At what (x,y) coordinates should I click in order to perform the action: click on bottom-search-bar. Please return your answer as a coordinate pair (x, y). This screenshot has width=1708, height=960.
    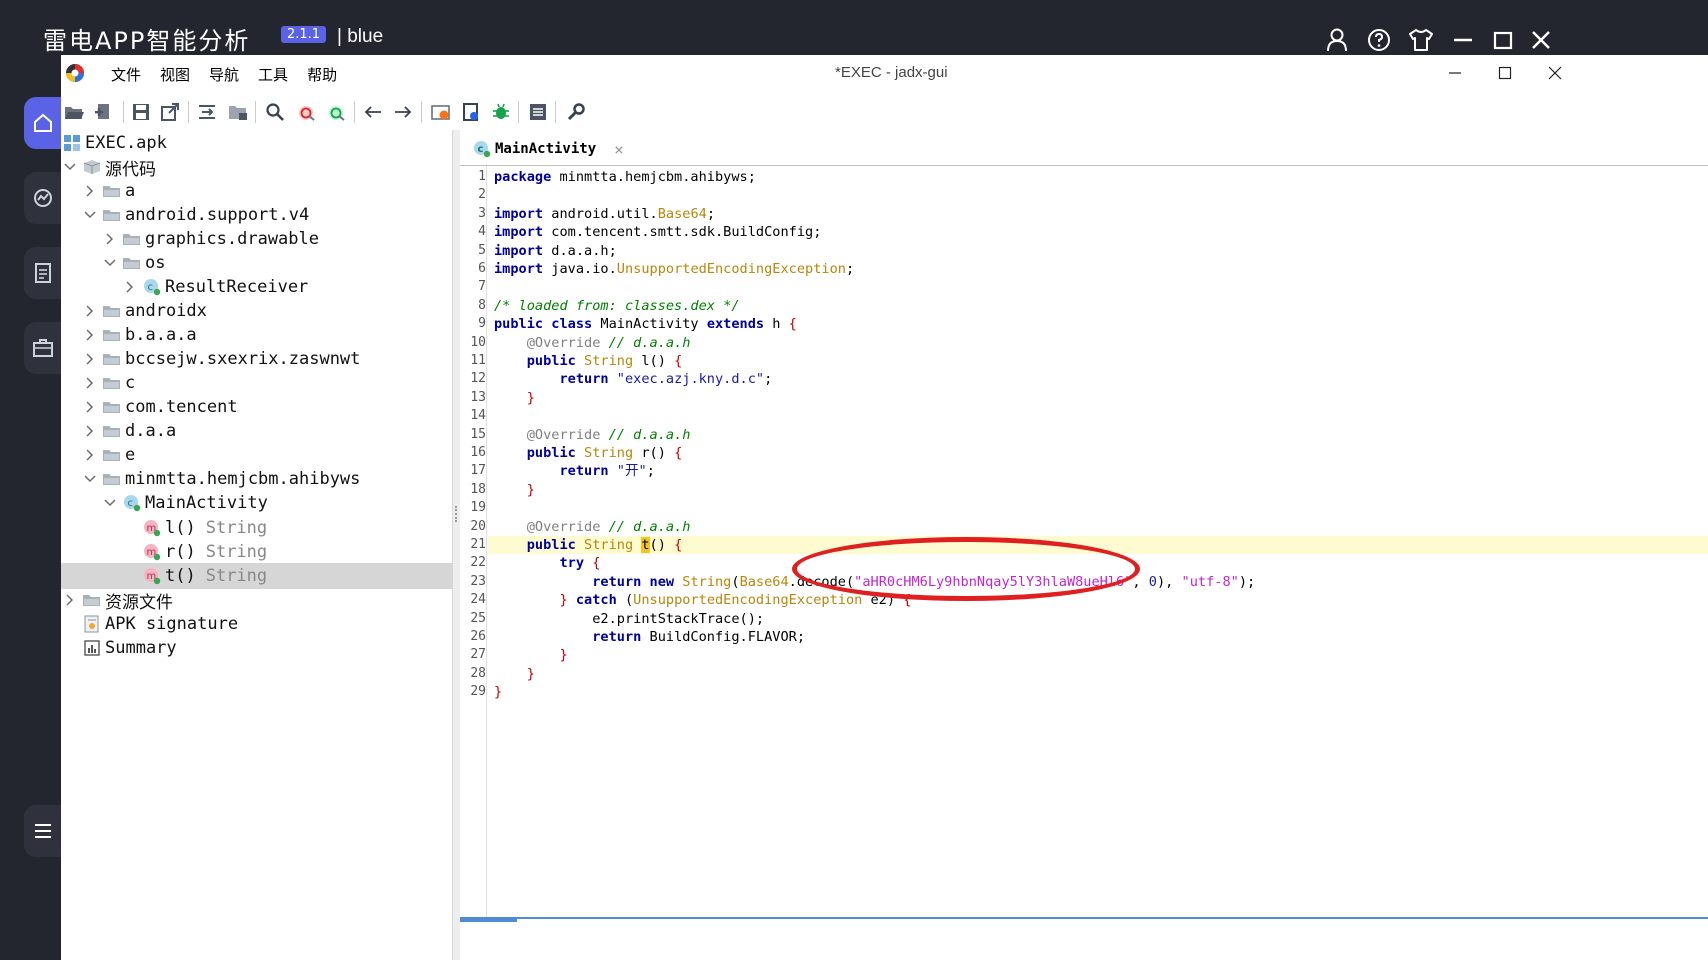
    Looking at the image, I should click on (1084, 938).